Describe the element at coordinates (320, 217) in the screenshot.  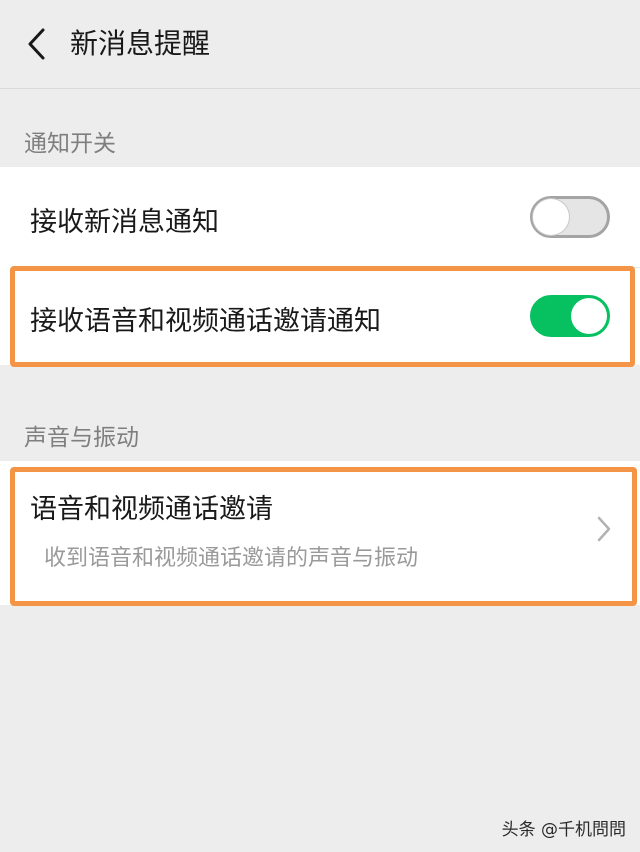
I see `settings-row-new-message-notification: 接收新消息通知` at that location.